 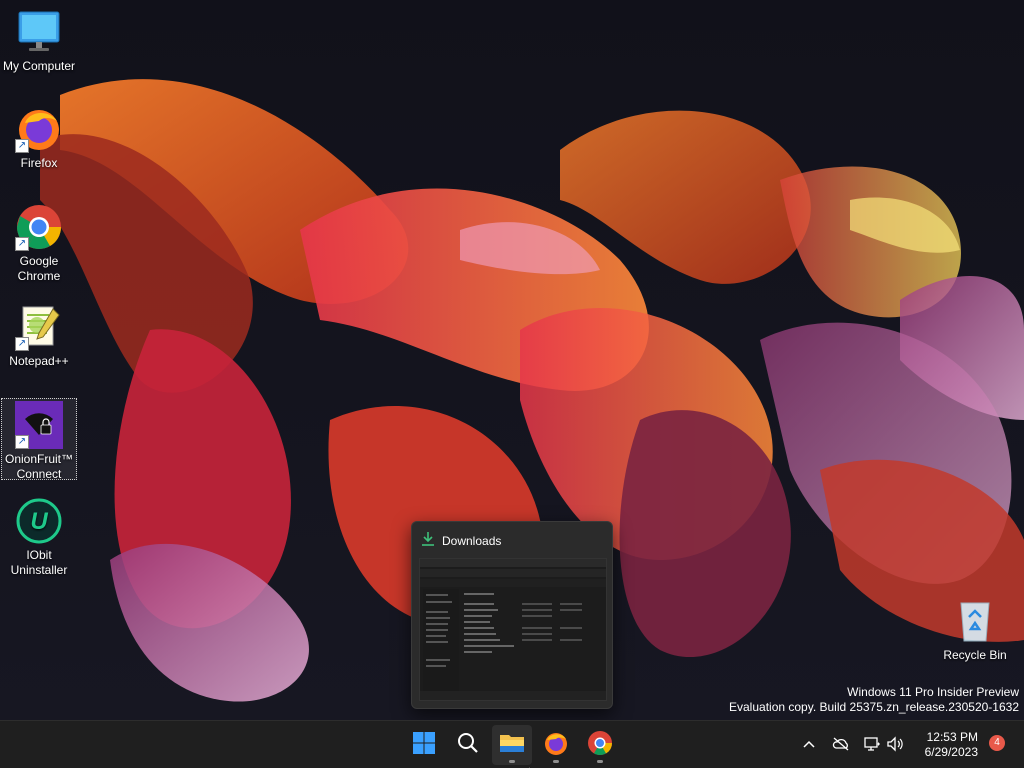 I want to click on firefox-taskbar-button, so click(x=556, y=745).